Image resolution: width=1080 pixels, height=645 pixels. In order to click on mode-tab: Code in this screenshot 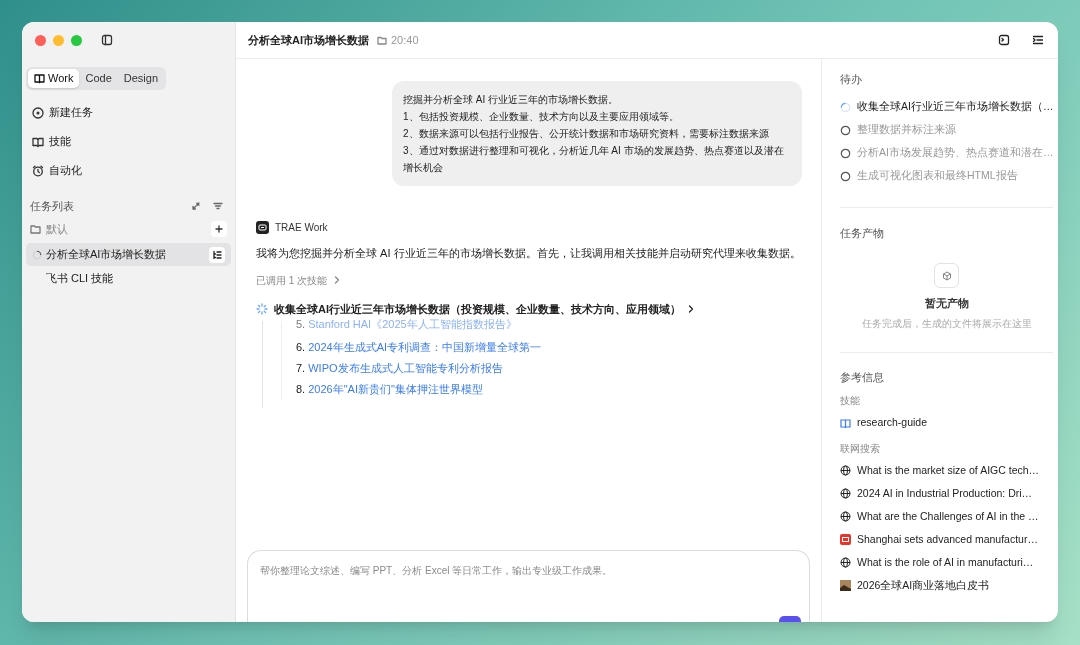, I will do `click(98, 78)`.